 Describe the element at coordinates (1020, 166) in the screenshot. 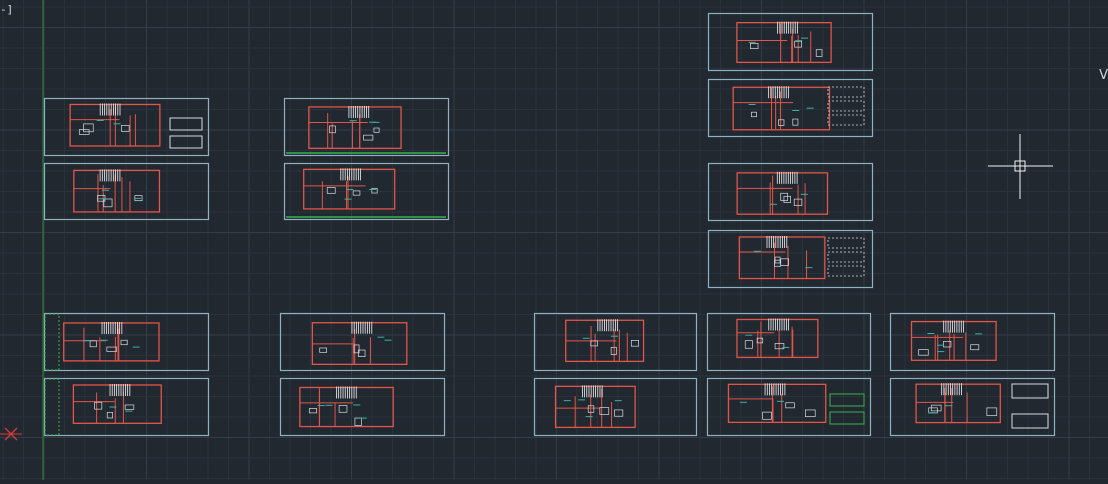

I see `crosshair-cursor` at that location.